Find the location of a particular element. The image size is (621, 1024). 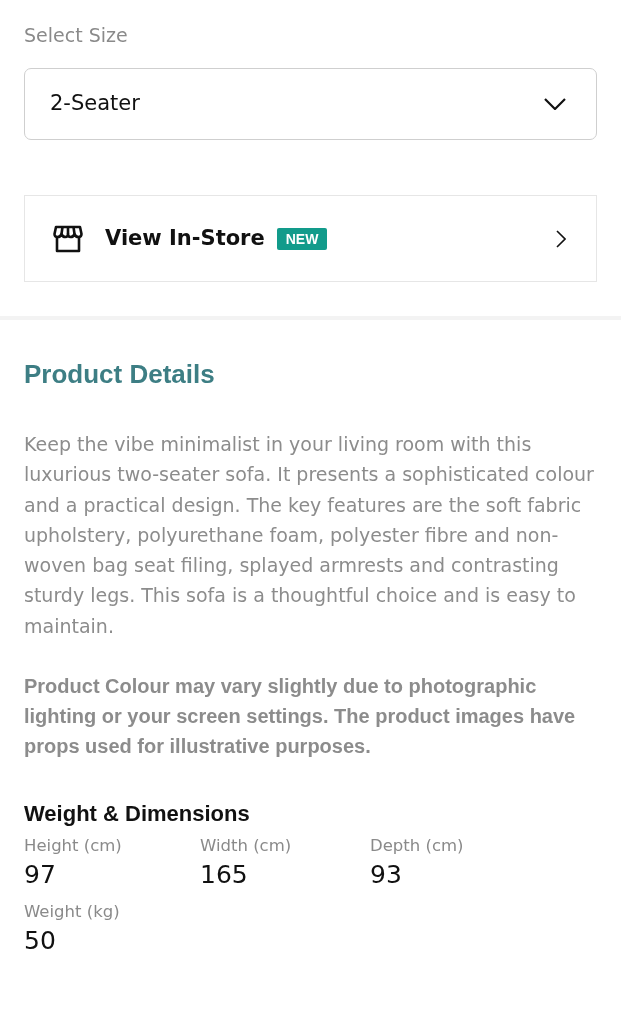

weight-dimensions-heading: Weight & Dimensions is located at coordinates (137, 814).